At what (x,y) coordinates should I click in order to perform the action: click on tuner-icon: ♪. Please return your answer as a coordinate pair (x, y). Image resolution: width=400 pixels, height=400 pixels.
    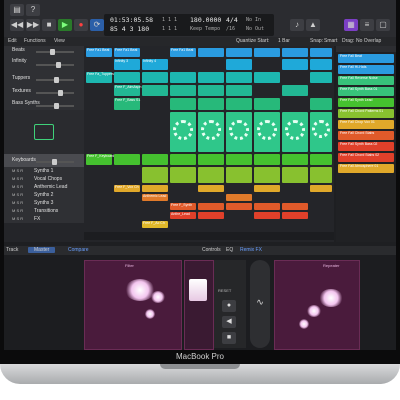
    Looking at the image, I should click on (297, 25).